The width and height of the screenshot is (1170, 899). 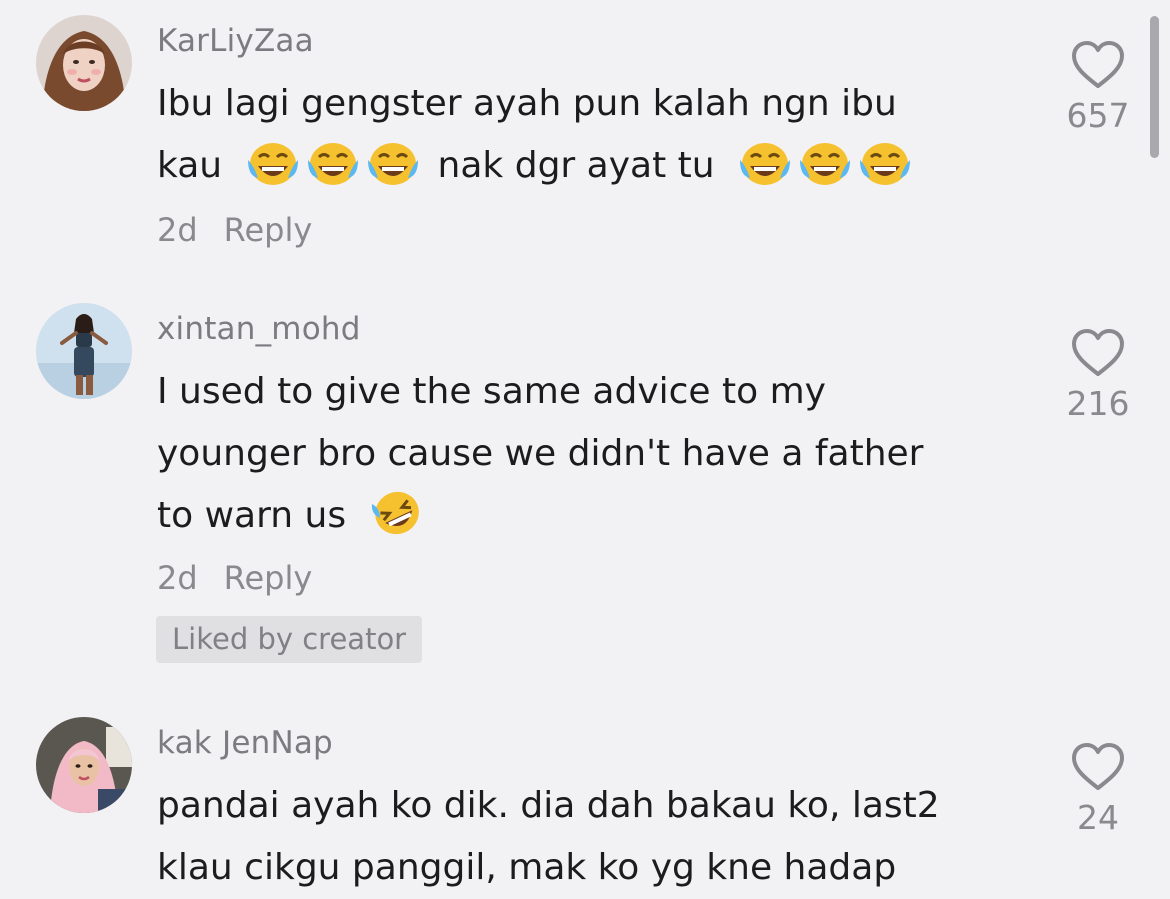 What do you see at coordinates (491, 391) in the screenshot?
I see `comment-line: I used to give the same advice to my` at bounding box center [491, 391].